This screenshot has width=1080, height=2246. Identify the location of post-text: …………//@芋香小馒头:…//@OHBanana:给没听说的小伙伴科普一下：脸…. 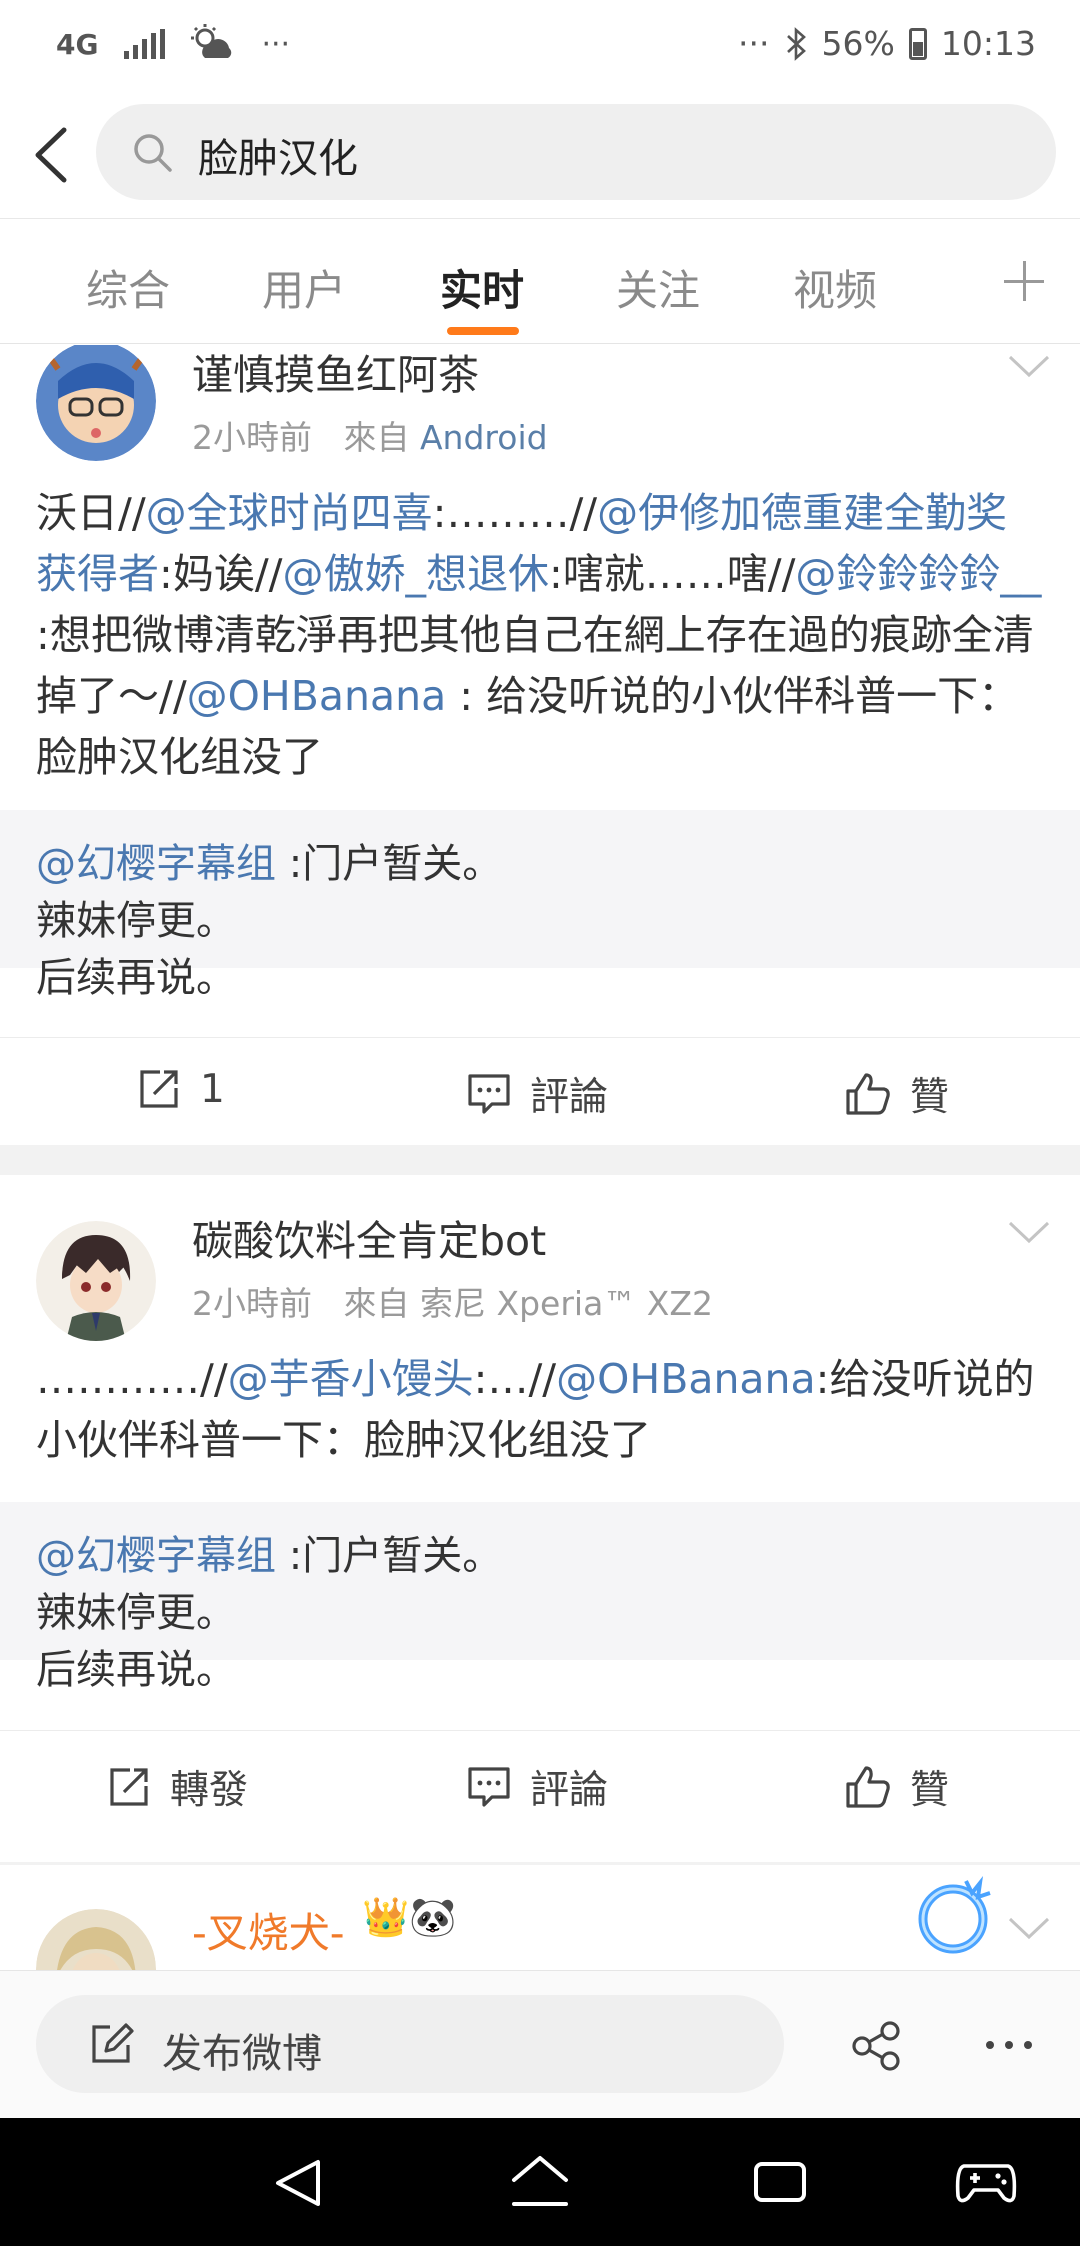
(541, 1410).